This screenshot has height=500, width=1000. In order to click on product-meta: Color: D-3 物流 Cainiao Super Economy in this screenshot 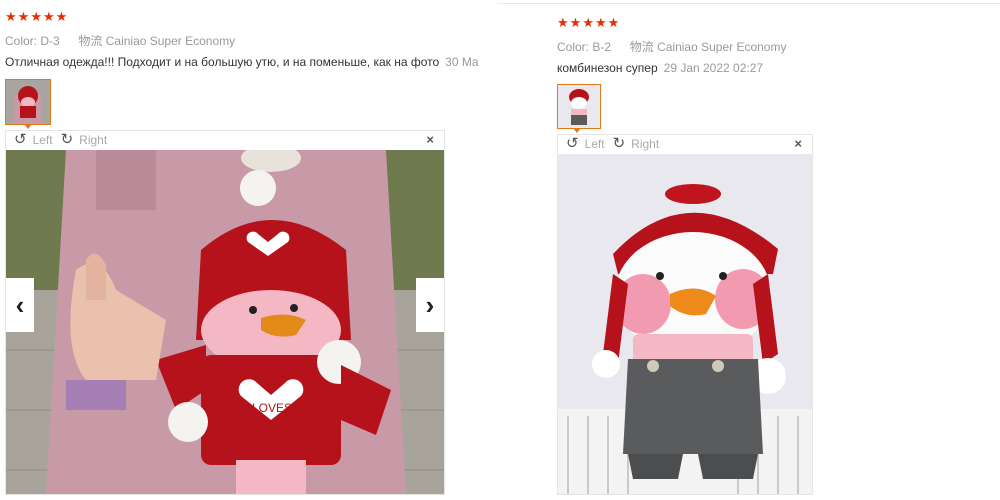, I will do `click(120, 40)`.